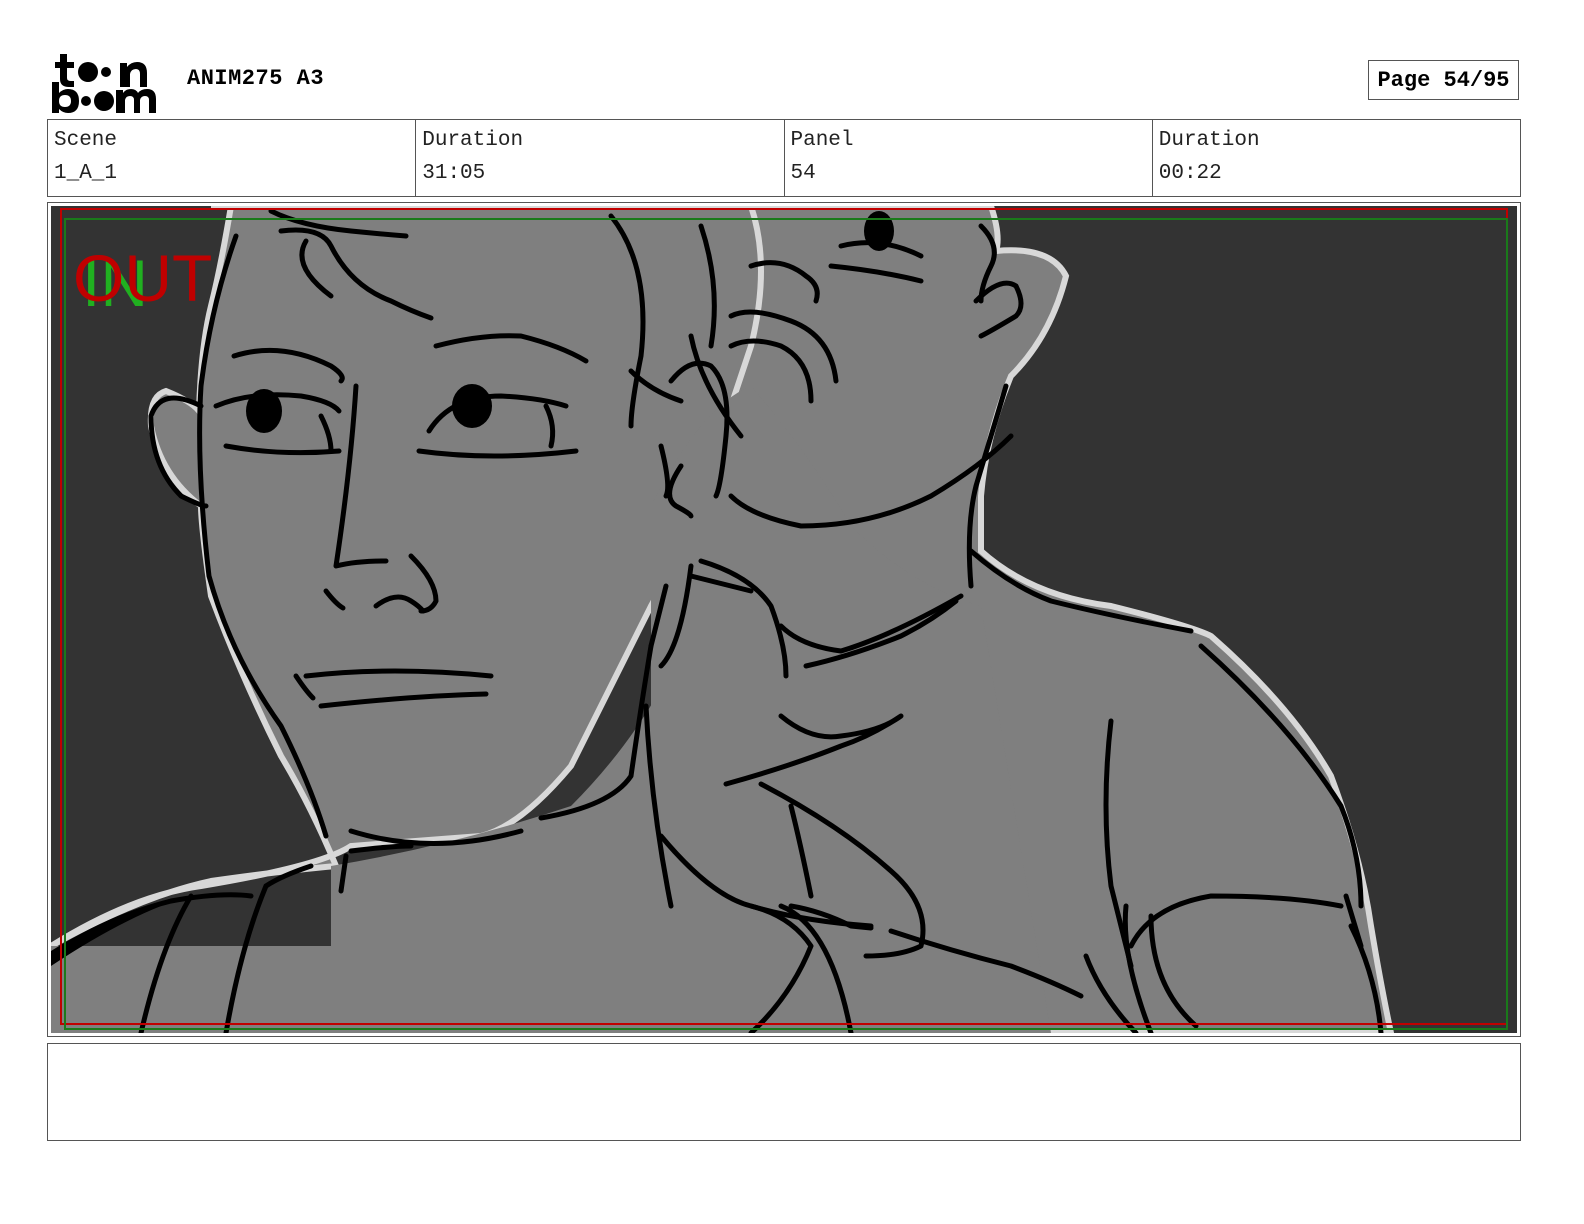  Describe the element at coordinates (232, 158) in the screenshot. I see `scene-cell: Scene 1_A_1` at that location.